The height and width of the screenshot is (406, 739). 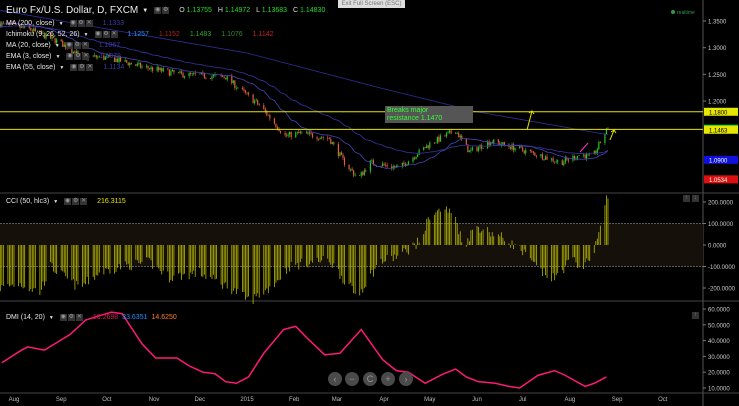 I want to click on cci-label: CCI (50, hlc3), so click(x=27, y=201).